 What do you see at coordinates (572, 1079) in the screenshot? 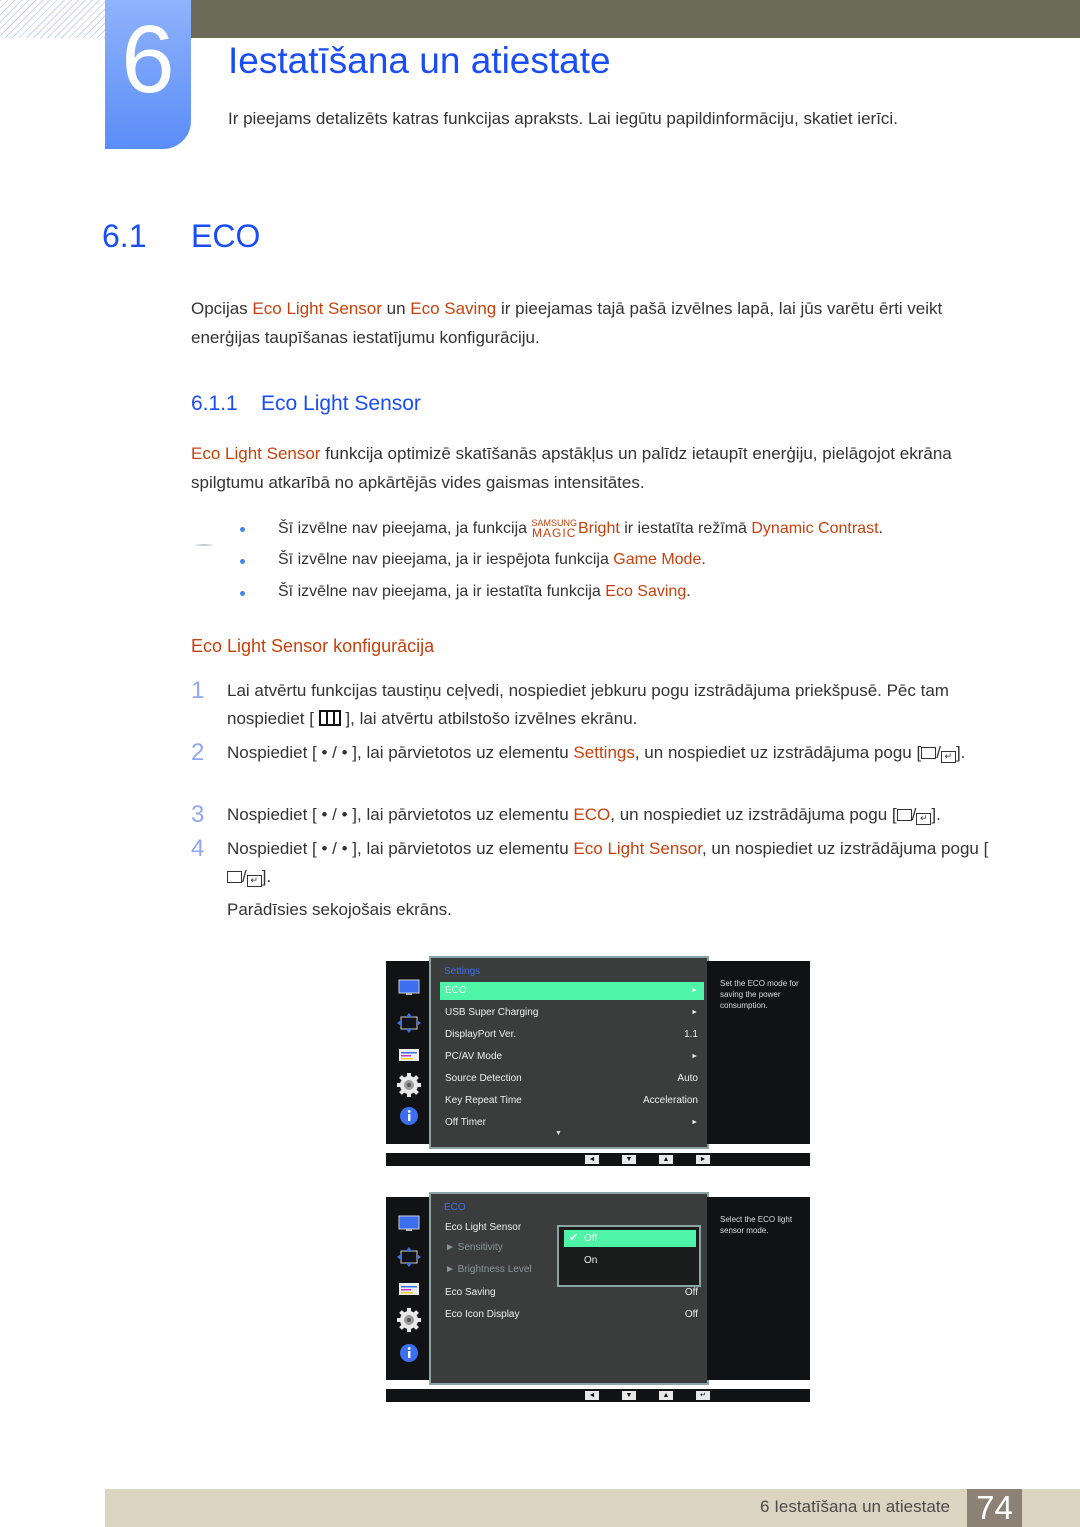
I see `osd-menu-item-source-detection: Source Detection Auto` at bounding box center [572, 1079].